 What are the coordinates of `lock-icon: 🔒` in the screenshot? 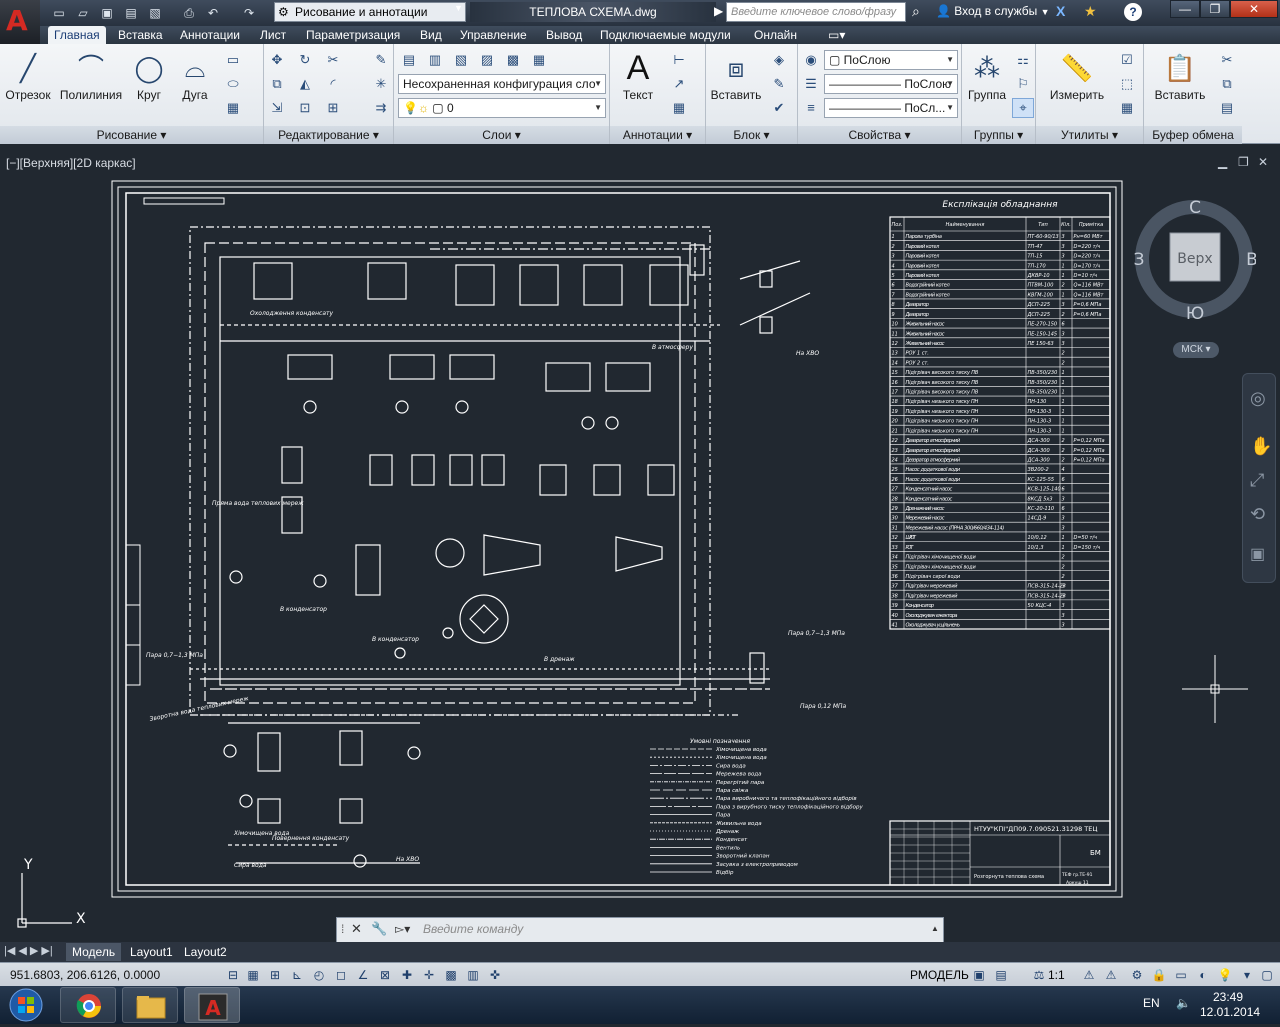 It's located at (1159, 975).